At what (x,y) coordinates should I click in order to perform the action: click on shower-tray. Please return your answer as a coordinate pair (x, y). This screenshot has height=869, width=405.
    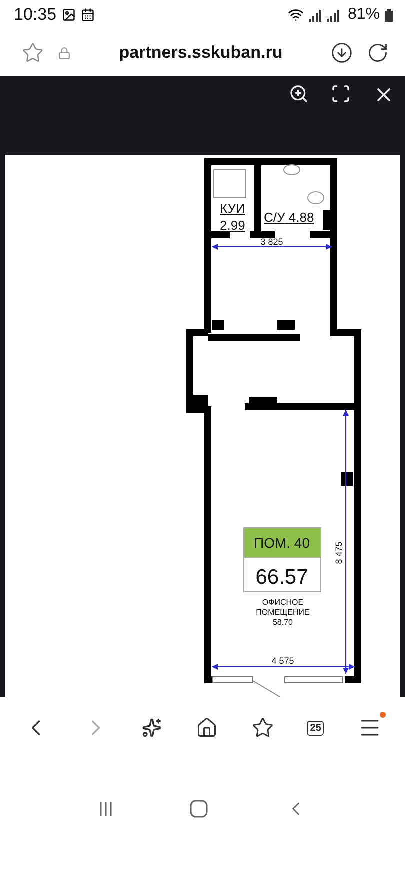
    Looking at the image, I should click on (230, 184).